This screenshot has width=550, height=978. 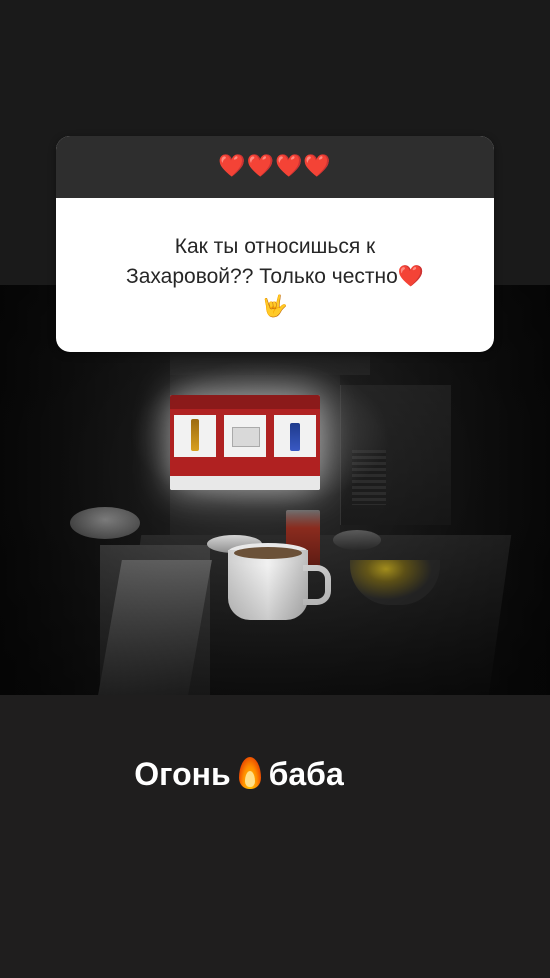 What do you see at coordinates (306, 774) in the screenshot?
I see `answer-word-2: баба` at bounding box center [306, 774].